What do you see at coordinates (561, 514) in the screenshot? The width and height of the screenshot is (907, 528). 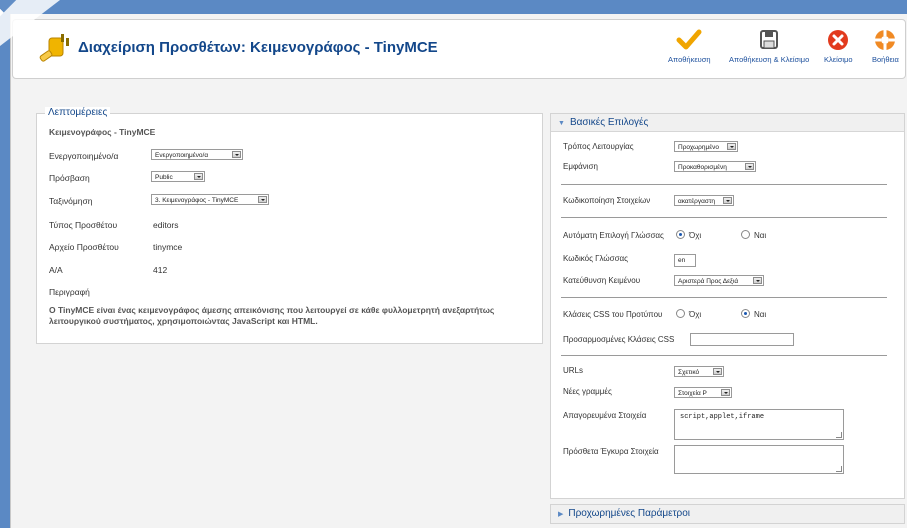 I see `triangle-right-icon: ▶` at bounding box center [561, 514].